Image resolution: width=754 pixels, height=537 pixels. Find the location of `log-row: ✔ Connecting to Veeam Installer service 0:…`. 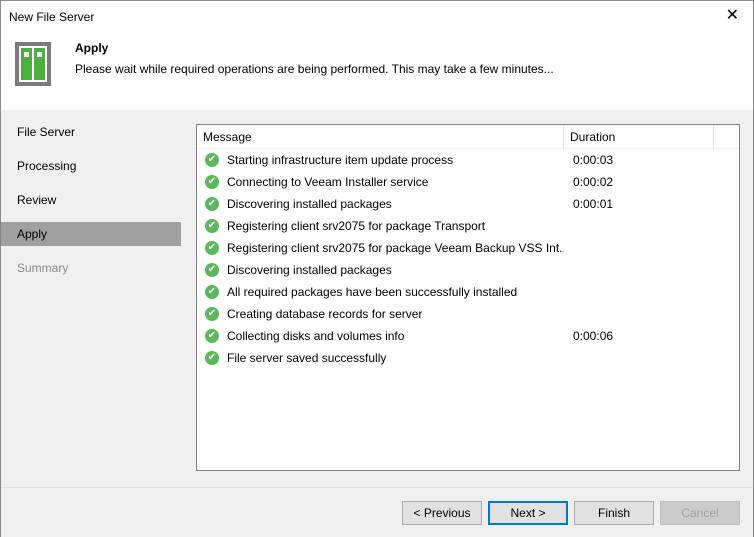

log-row: ✔ Connecting to Veeam Installer service 0:… is located at coordinates (468, 182).